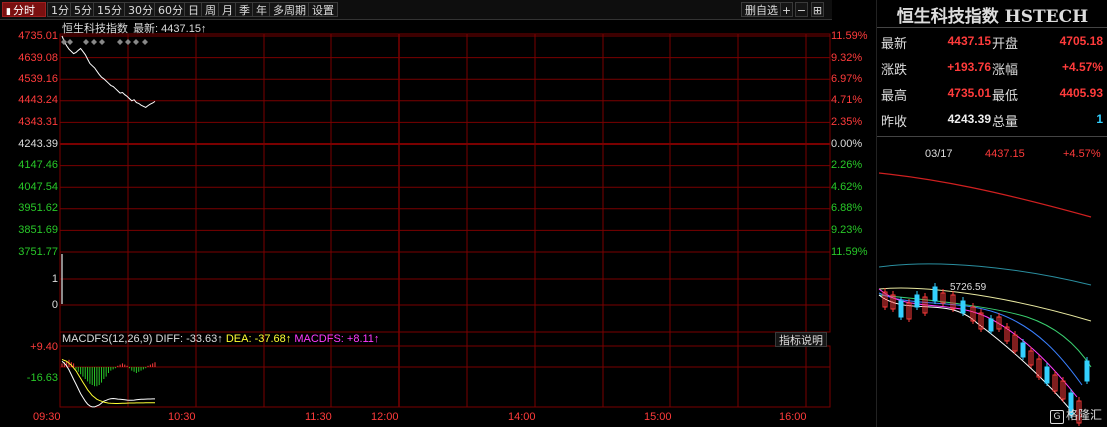 This screenshot has height=427, width=1107. I want to click on time-label: 11:30, so click(318, 417).